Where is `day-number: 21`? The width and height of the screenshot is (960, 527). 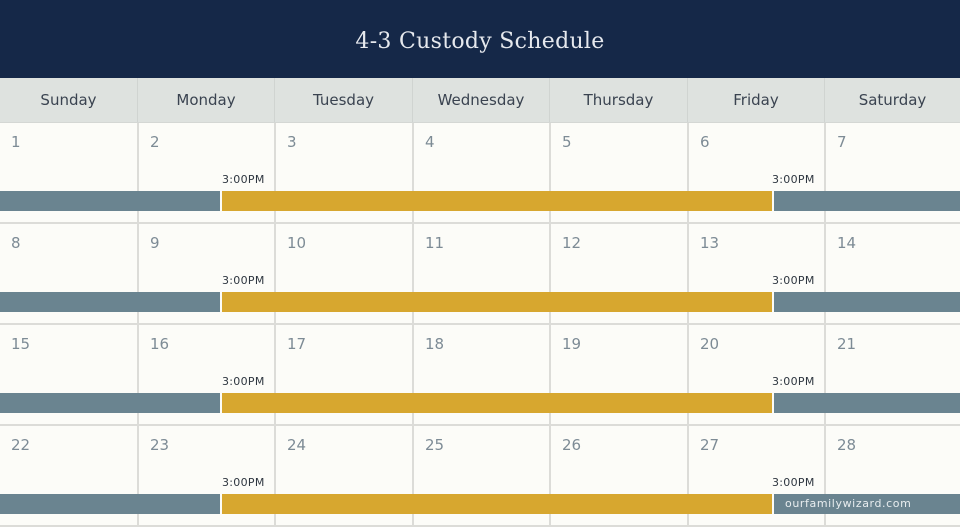
day-number: 21 is located at coordinates (847, 344).